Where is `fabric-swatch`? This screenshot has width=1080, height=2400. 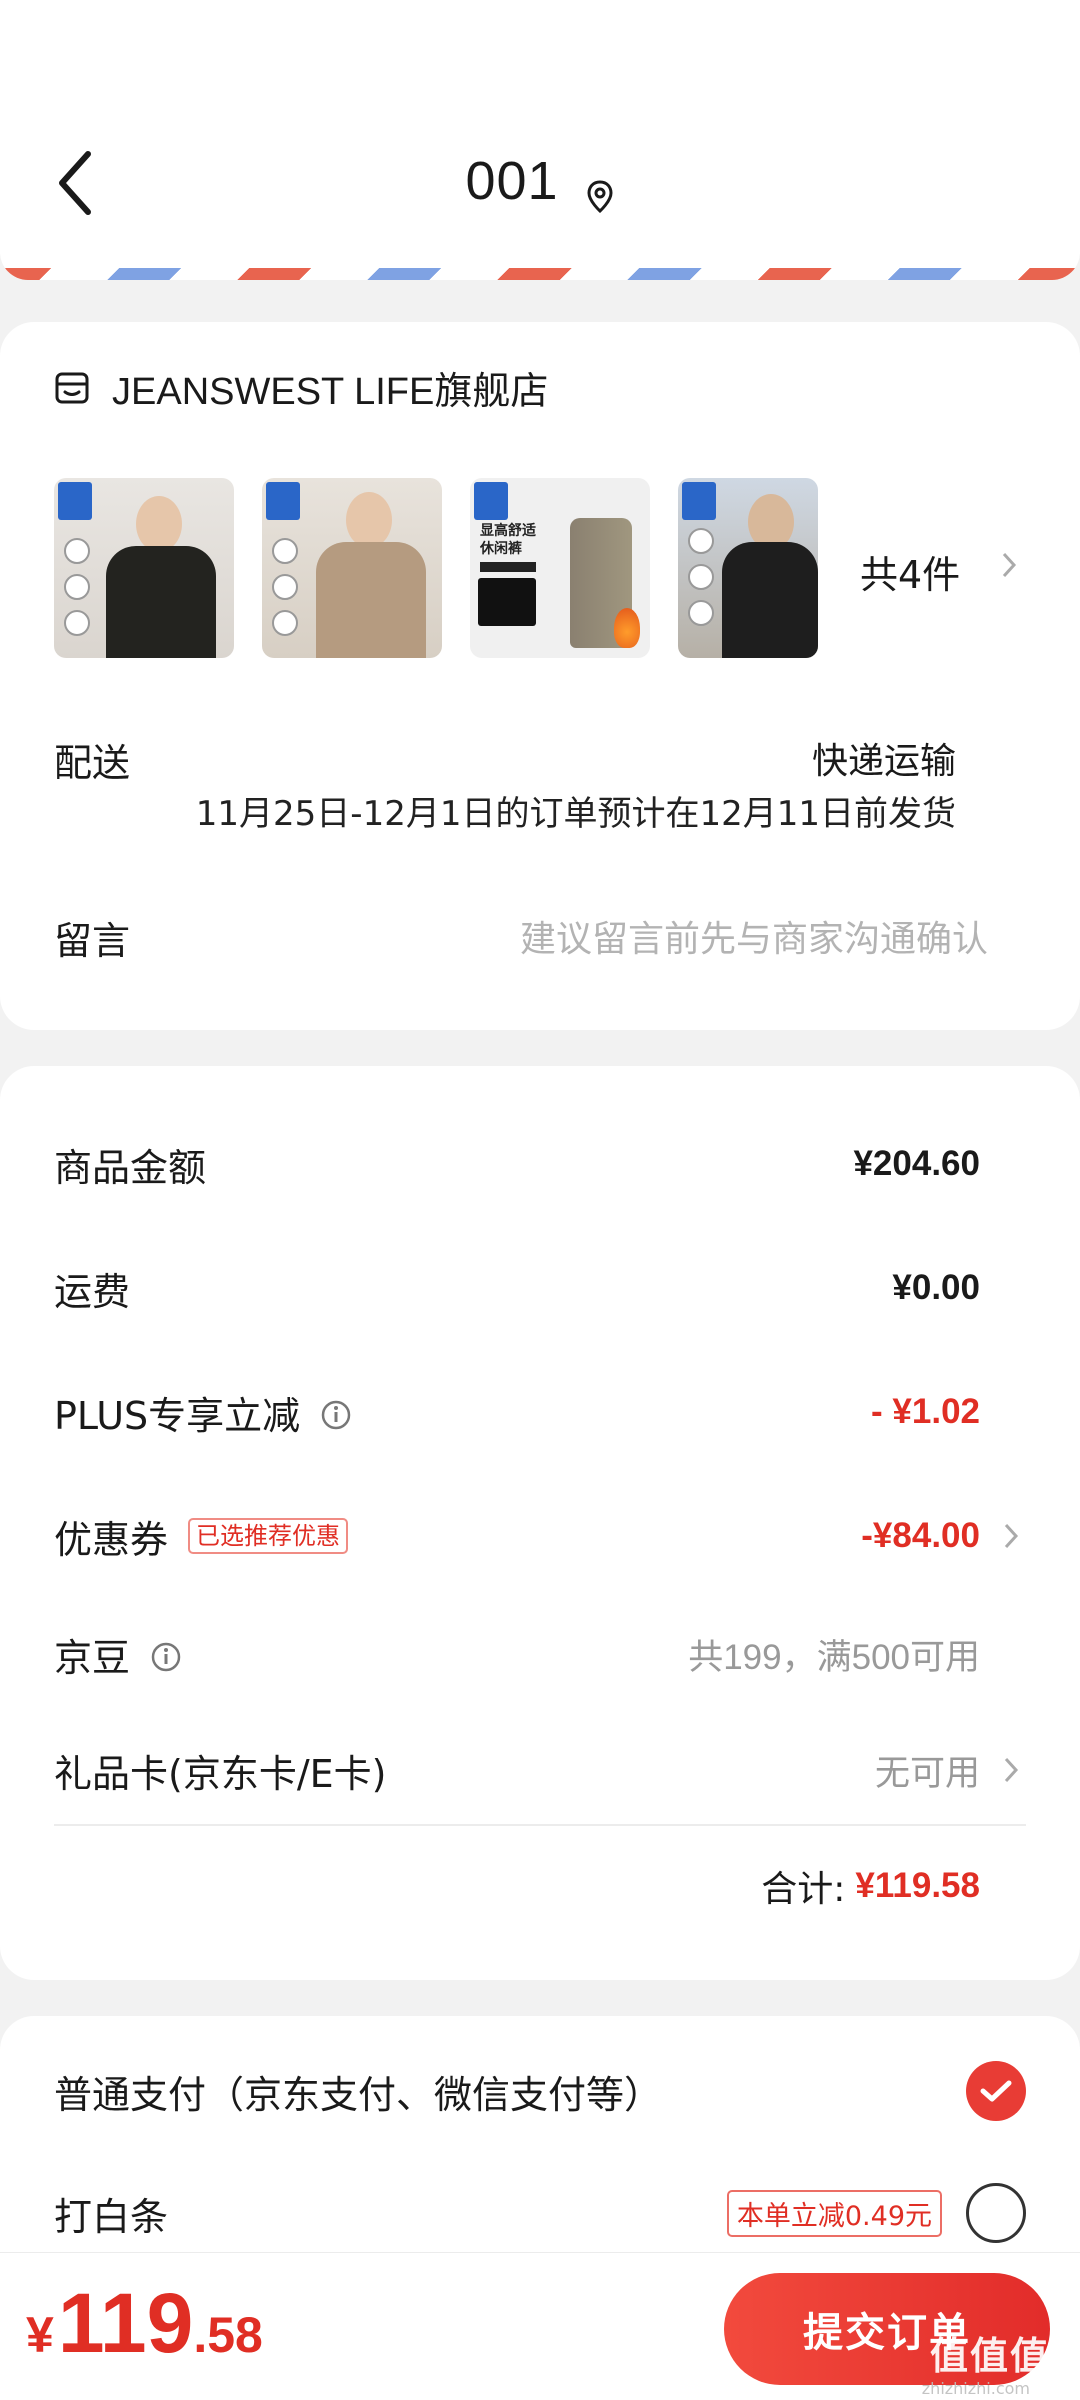
fabric-swatch is located at coordinates (507, 602).